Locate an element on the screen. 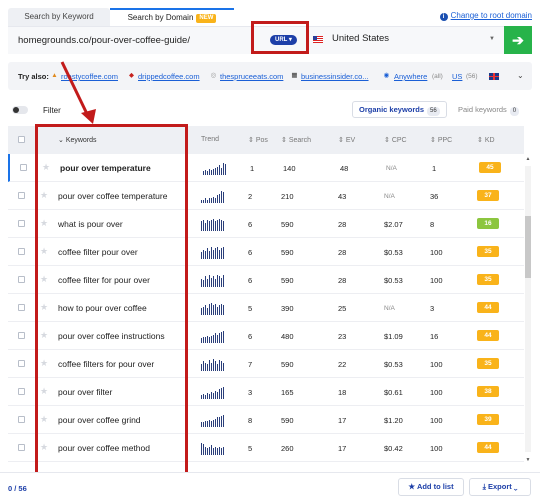 Image resolution: width=540 pixels, height=503 pixels. change-to-root-domain-link: i Change to root domain is located at coordinates (485, 16).